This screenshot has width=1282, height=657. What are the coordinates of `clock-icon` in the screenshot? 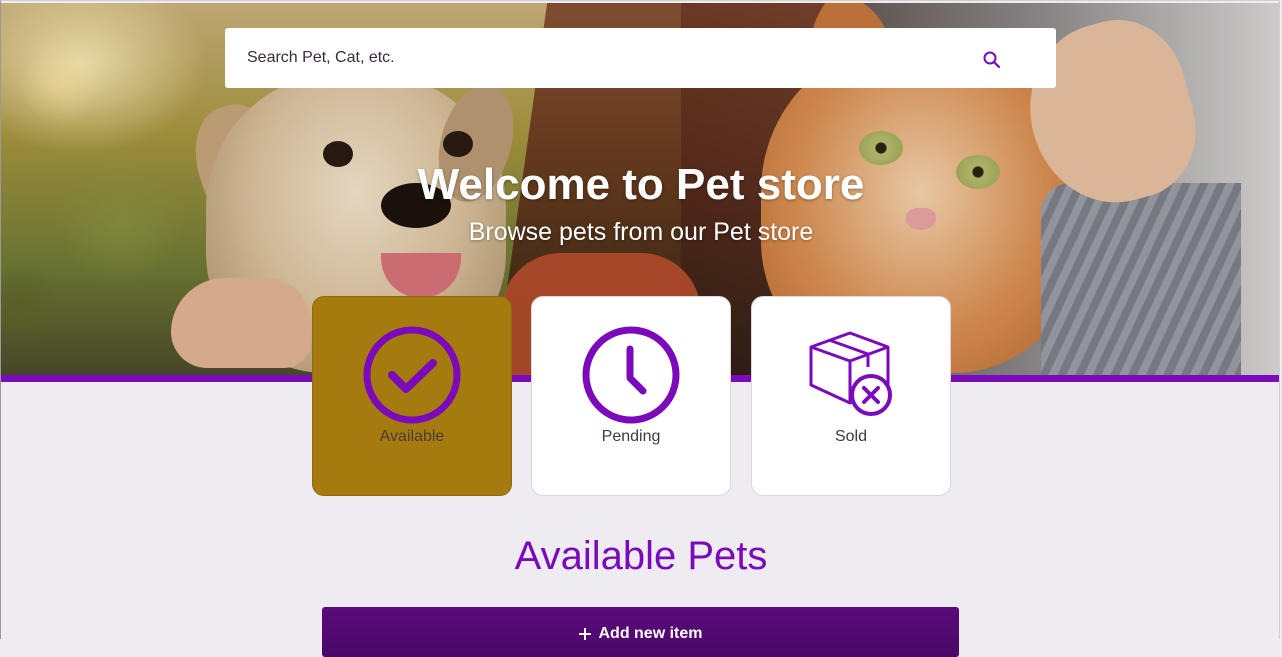 It's located at (631, 375).